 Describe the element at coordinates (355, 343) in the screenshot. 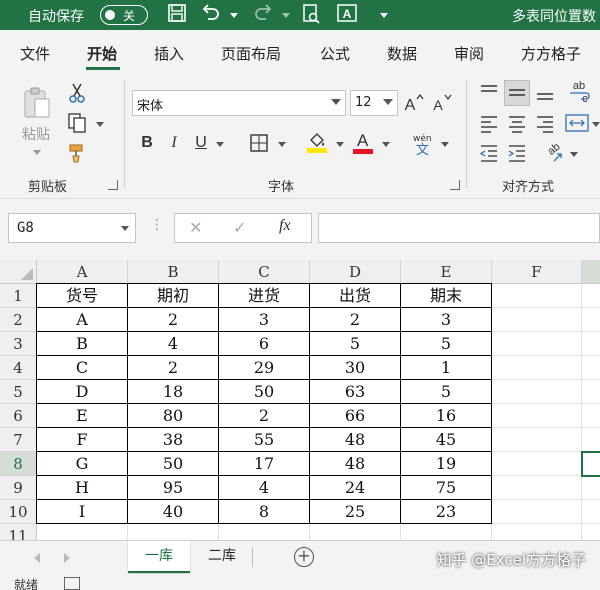

I see `cell-d3: 5` at that location.